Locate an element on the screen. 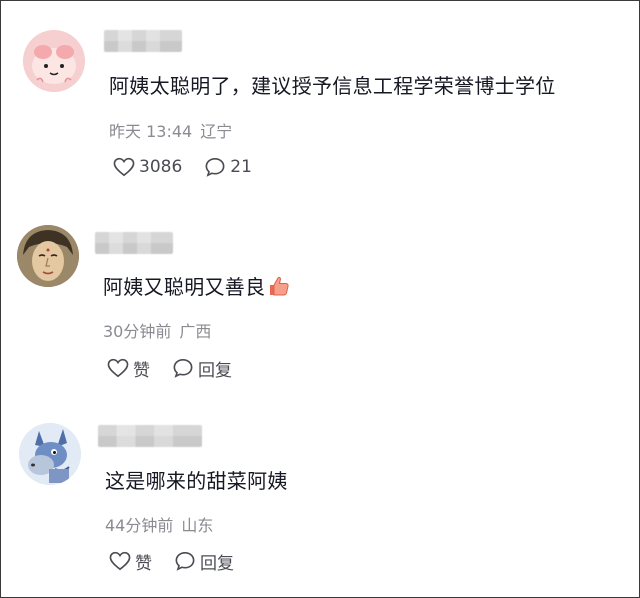  comment-text: 这是哪来的甜菜阿姨 is located at coordinates (196, 481).